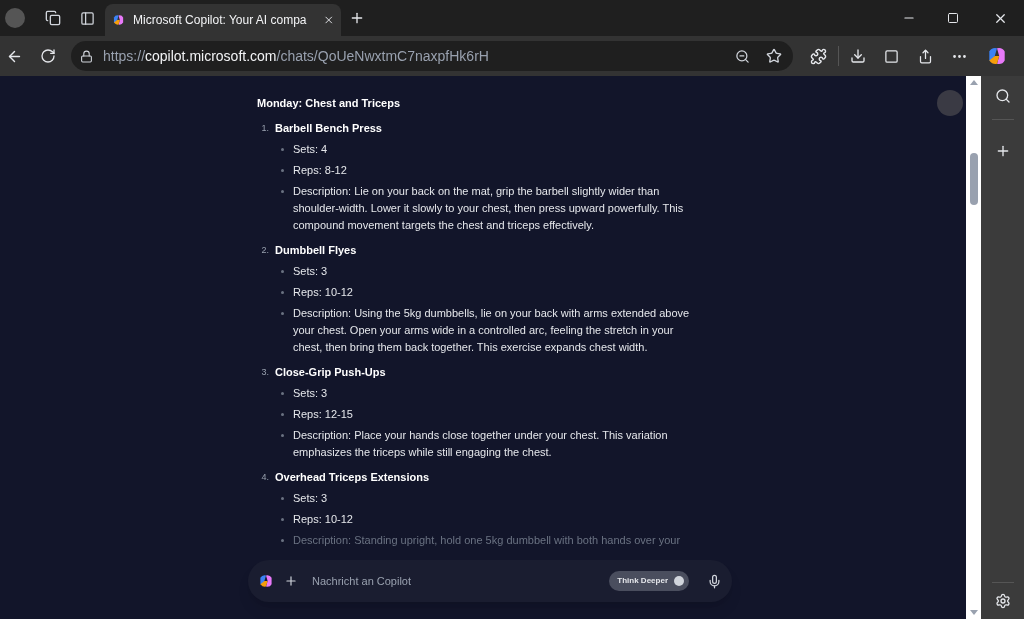 This screenshot has width=1024, height=619. What do you see at coordinates (891, 56) in the screenshot?
I see `screenshot-icon` at bounding box center [891, 56].